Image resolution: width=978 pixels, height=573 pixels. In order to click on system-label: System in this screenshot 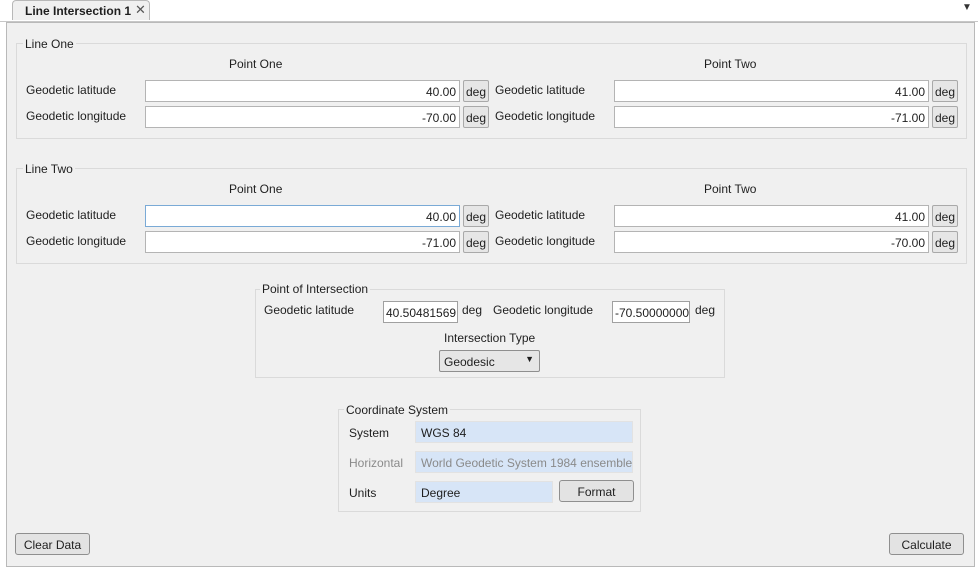, I will do `click(369, 433)`.